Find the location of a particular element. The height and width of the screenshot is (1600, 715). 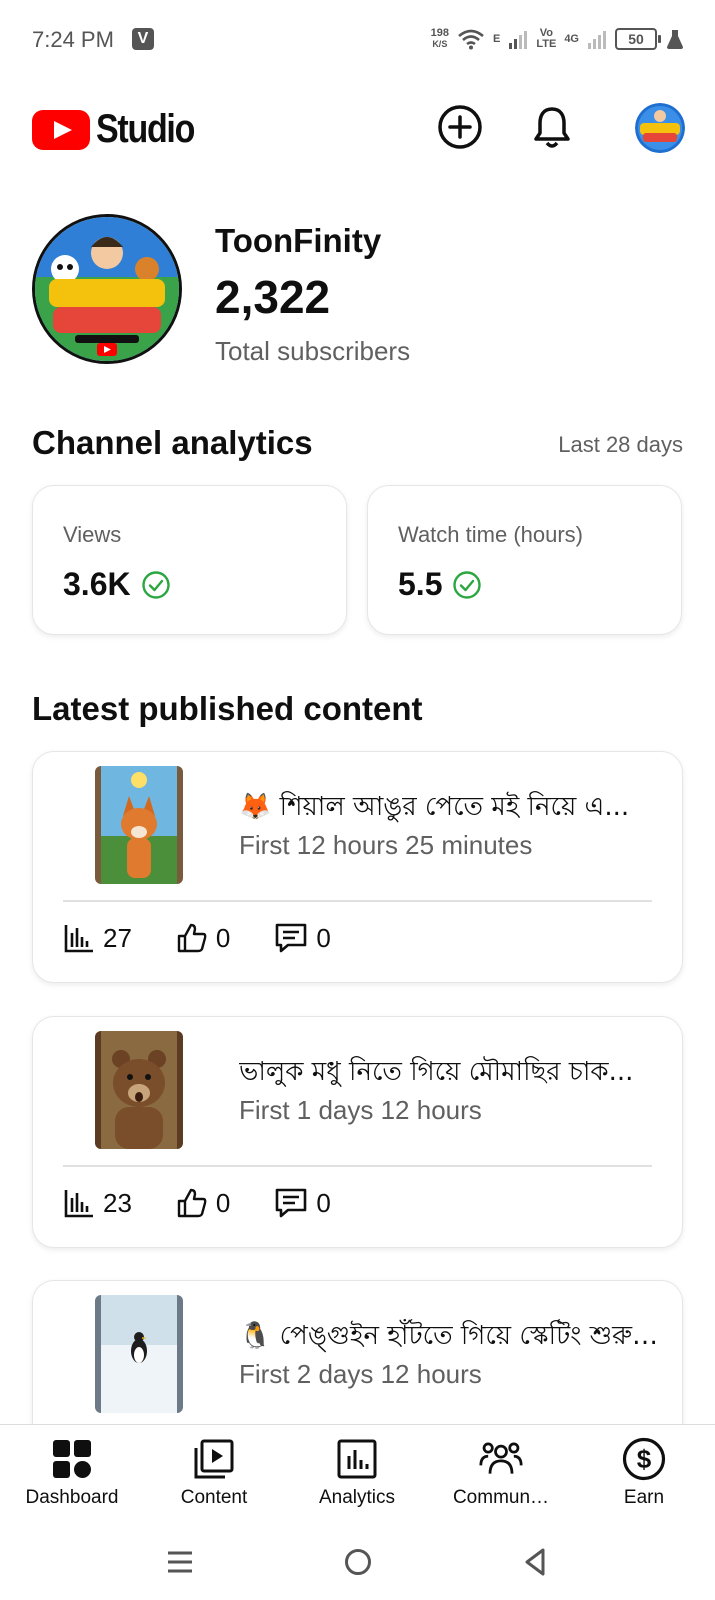

notification-app-icon: V is located at coordinates (143, 39).